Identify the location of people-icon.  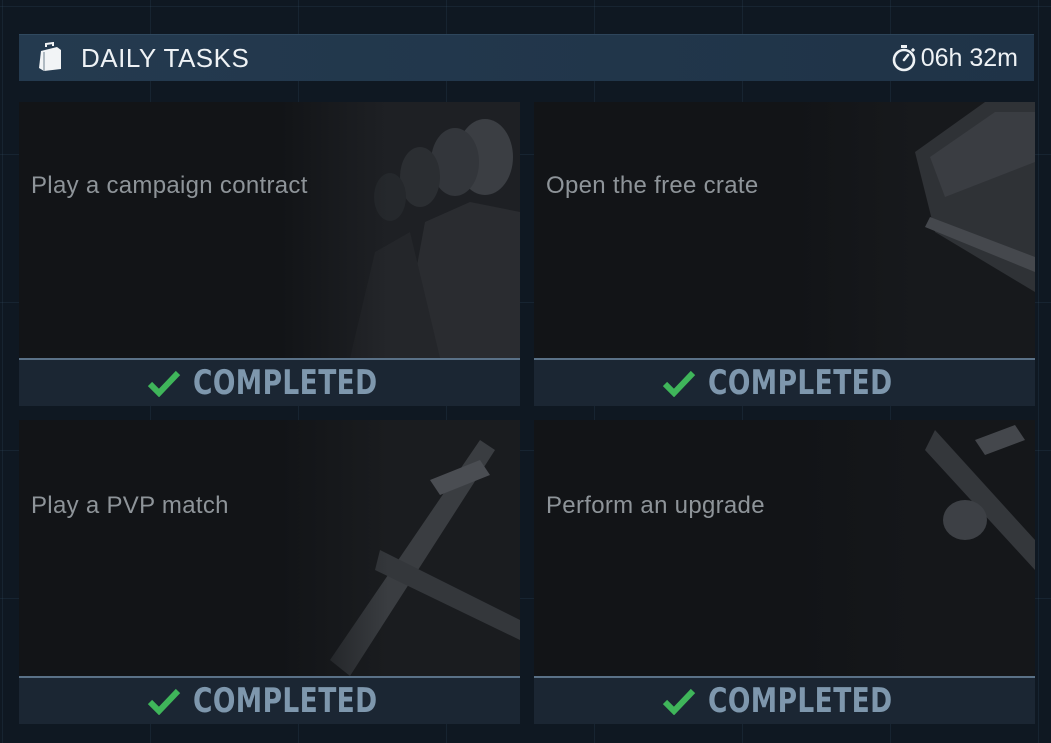
(400, 230).